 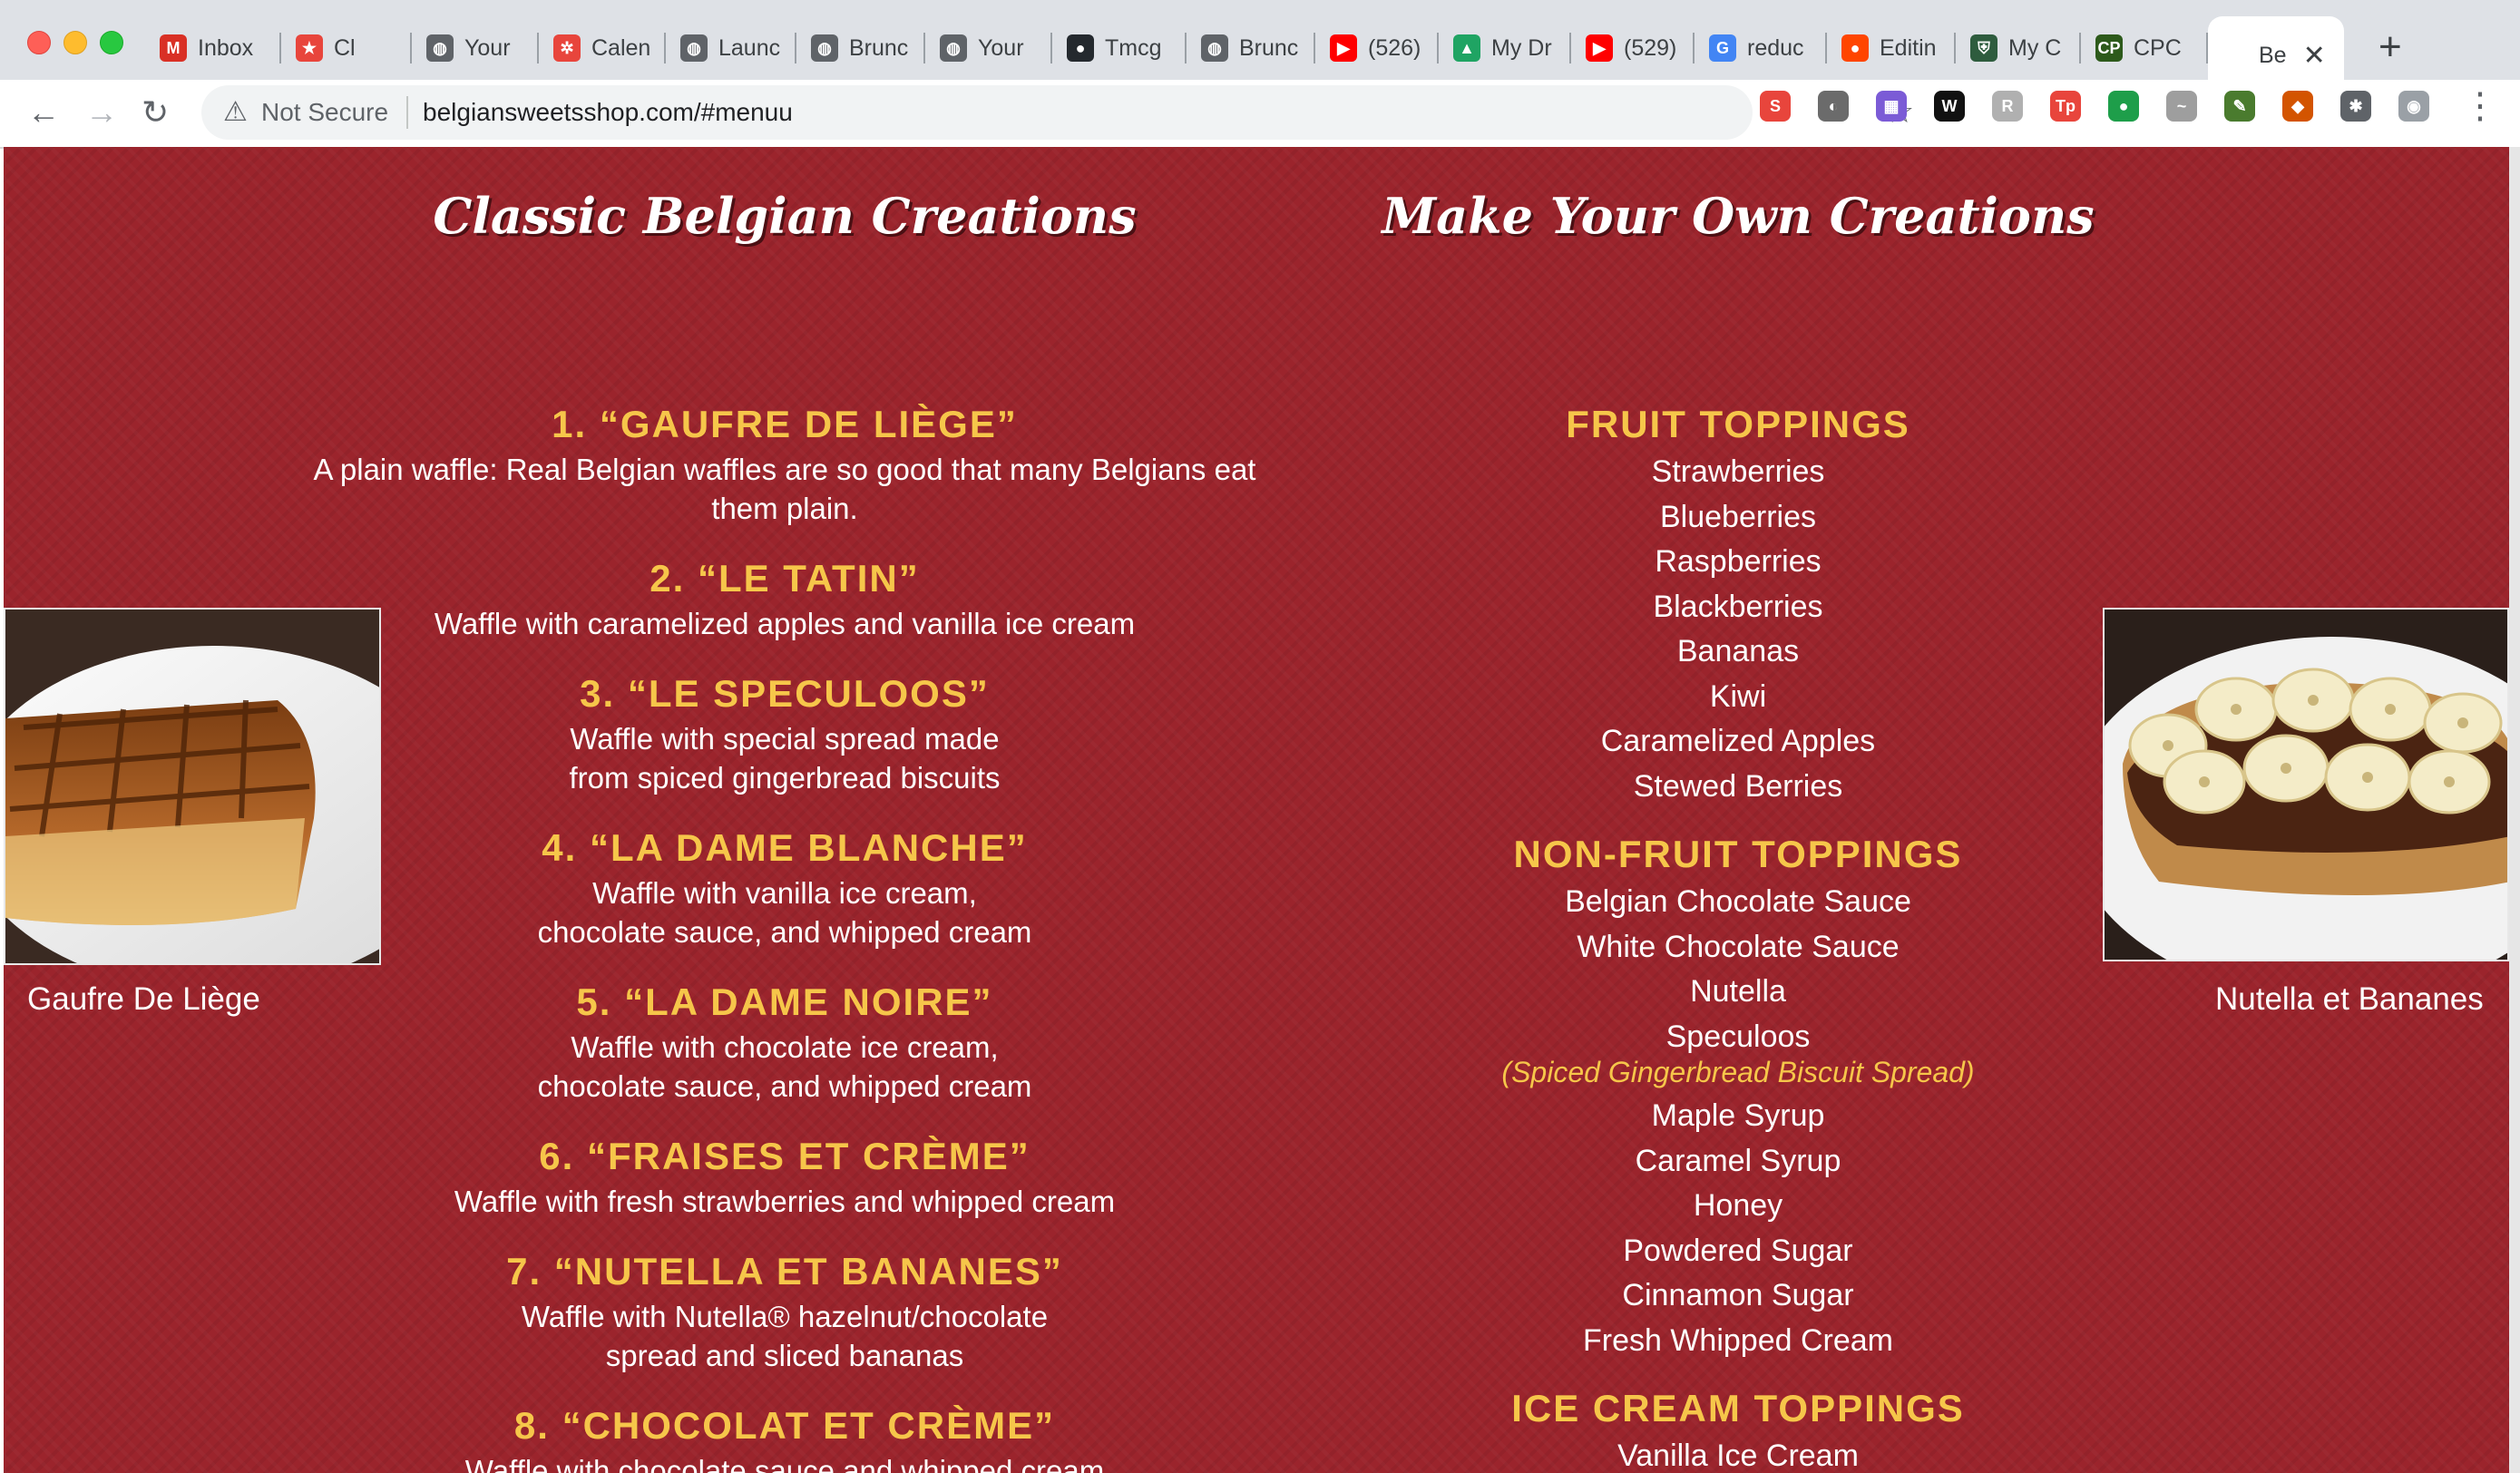 What do you see at coordinates (2123, 107) in the screenshot?
I see `extension-icon-7: ●` at bounding box center [2123, 107].